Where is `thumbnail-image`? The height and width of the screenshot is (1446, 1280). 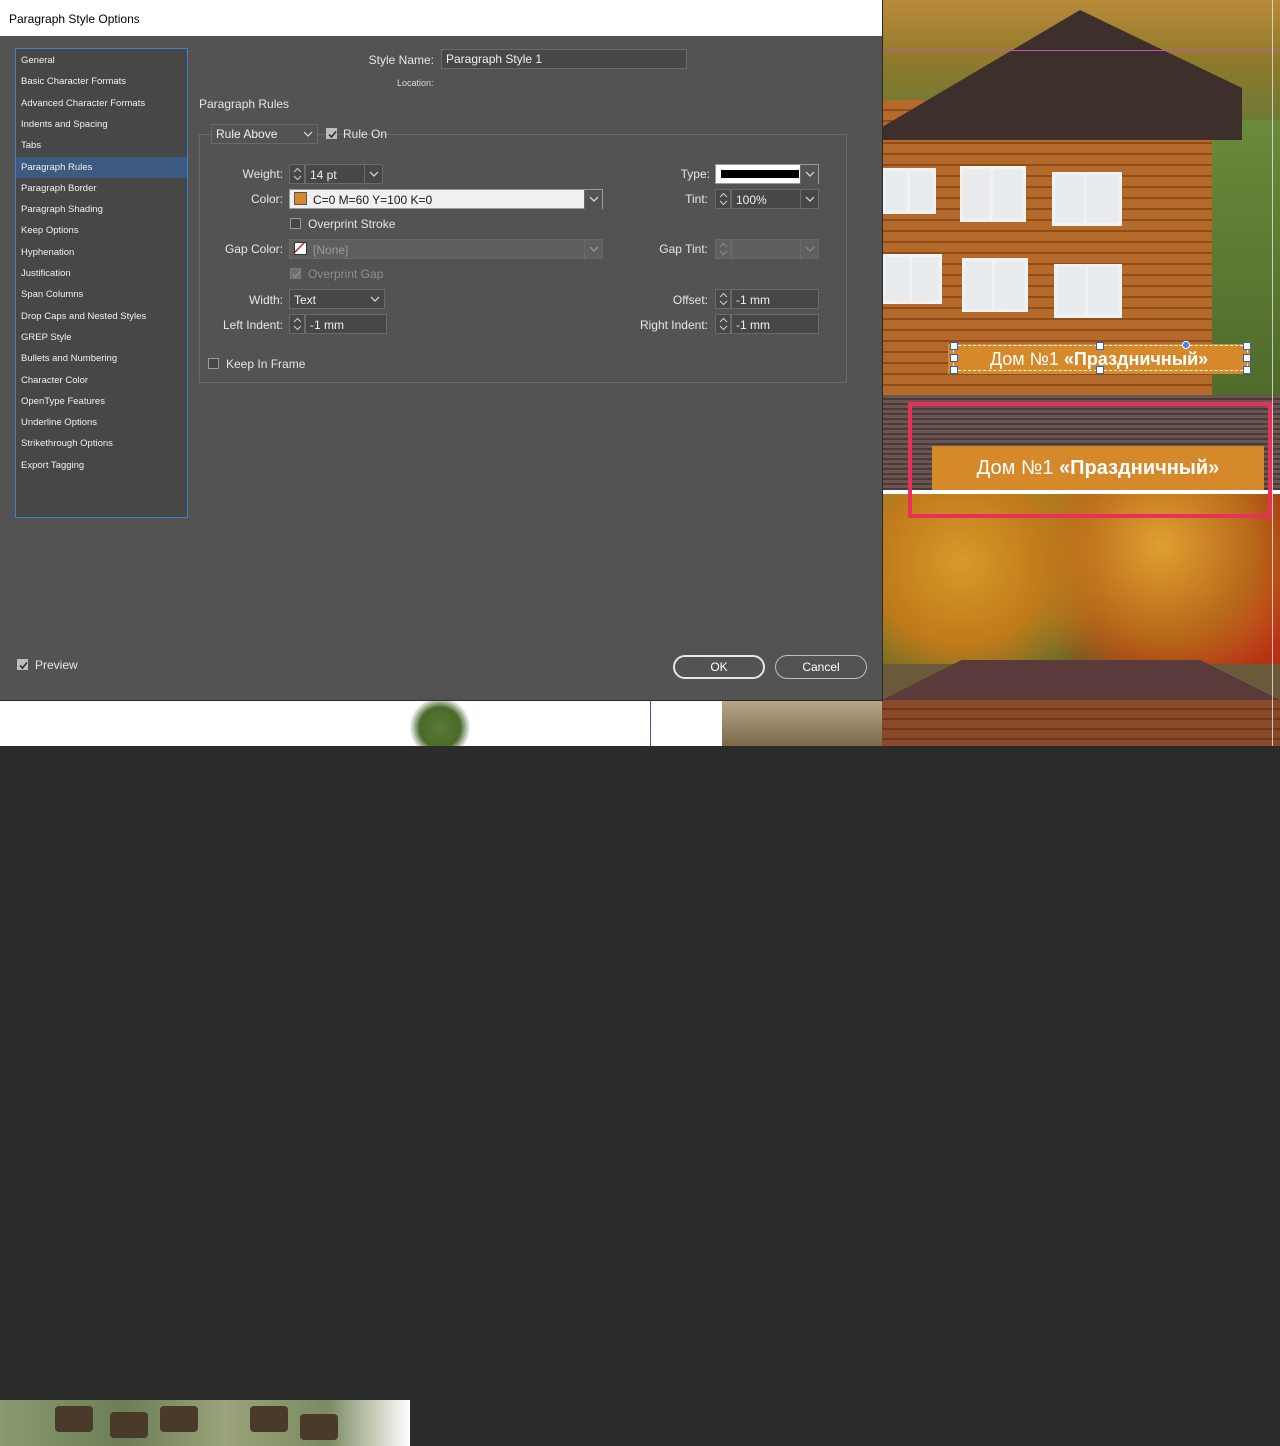
thumbnail-image is located at coordinates (802, 723).